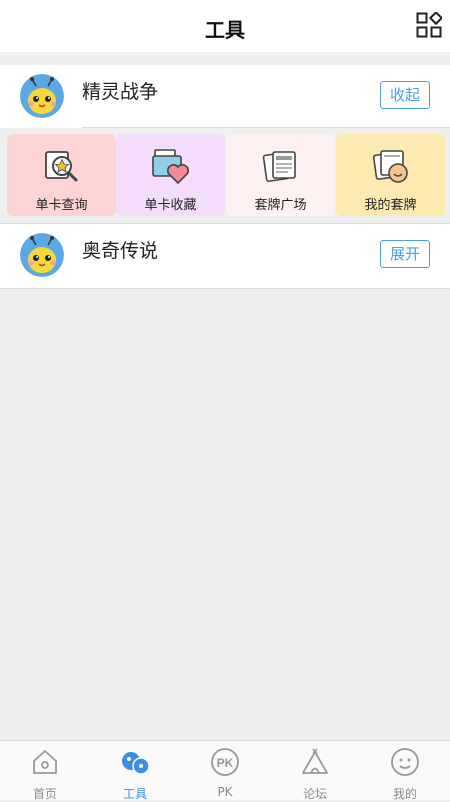  What do you see at coordinates (61, 205) in the screenshot?
I see `tool-label: 单卡查询` at bounding box center [61, 205].